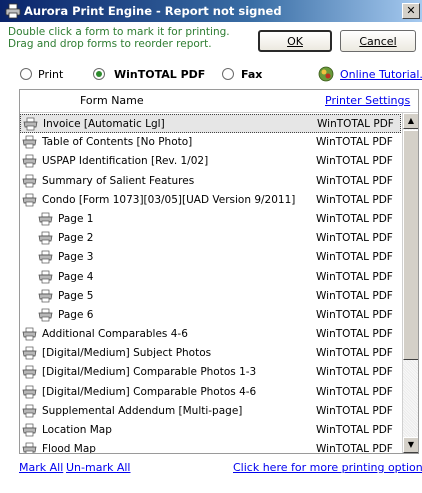  I want to click on radio-print-label: Print, so click(50, 74).